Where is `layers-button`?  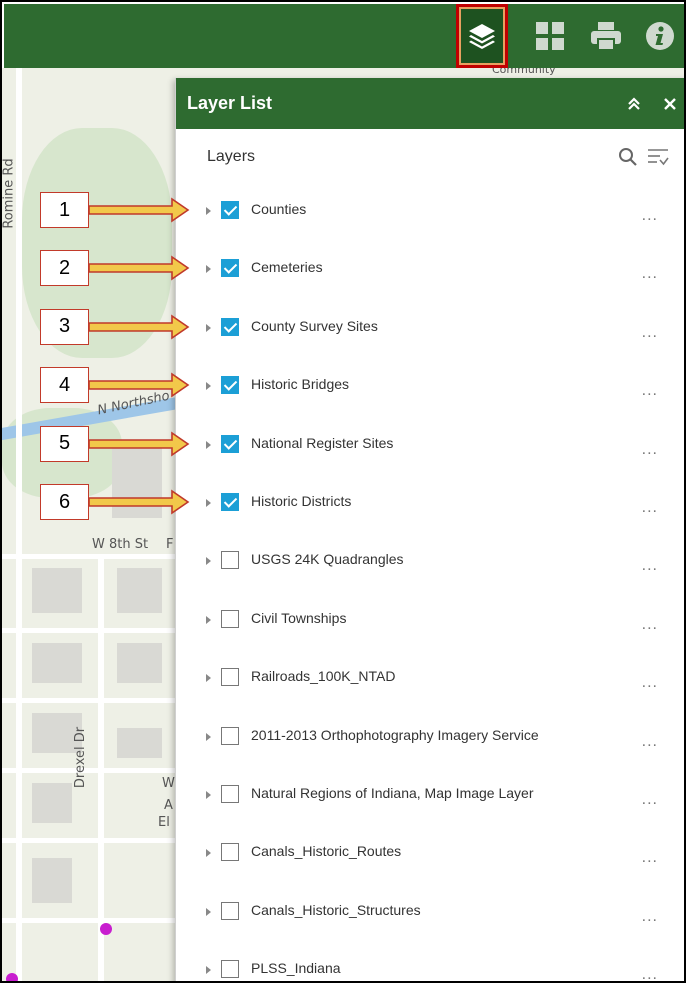 layers-button is located at coordinates (482, 36).